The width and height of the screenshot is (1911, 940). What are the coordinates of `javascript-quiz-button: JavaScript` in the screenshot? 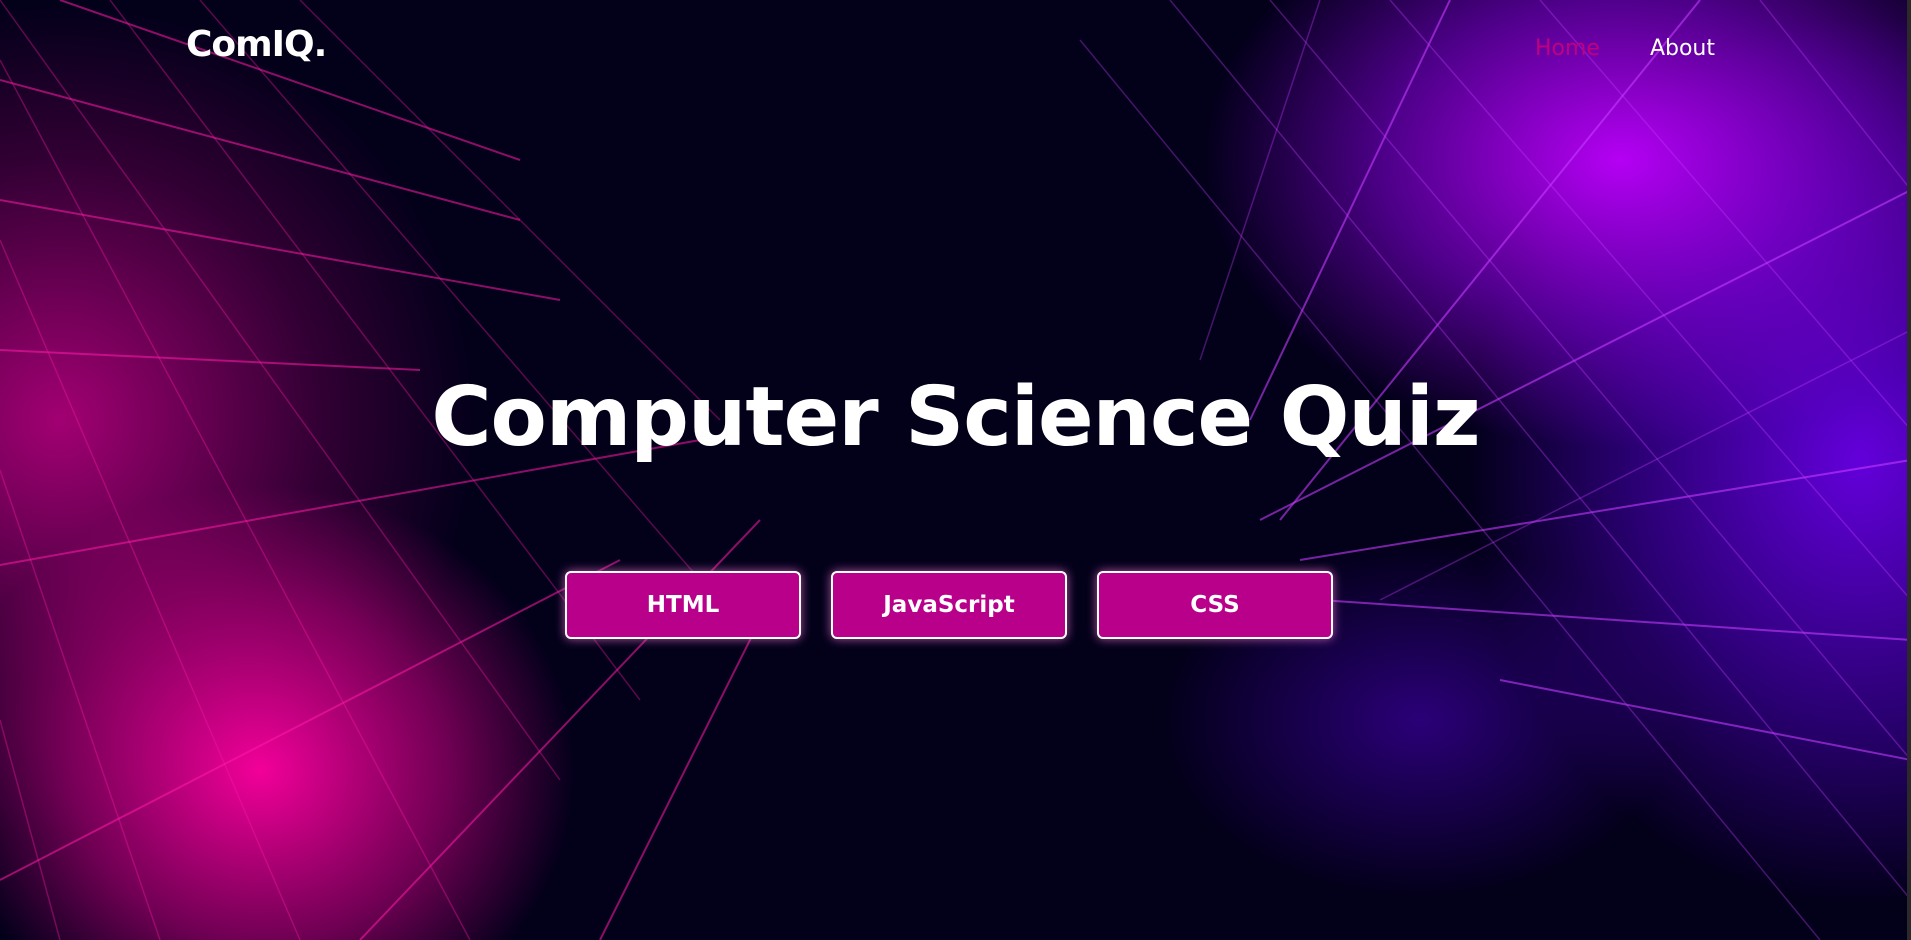 It's located at (949, 605).